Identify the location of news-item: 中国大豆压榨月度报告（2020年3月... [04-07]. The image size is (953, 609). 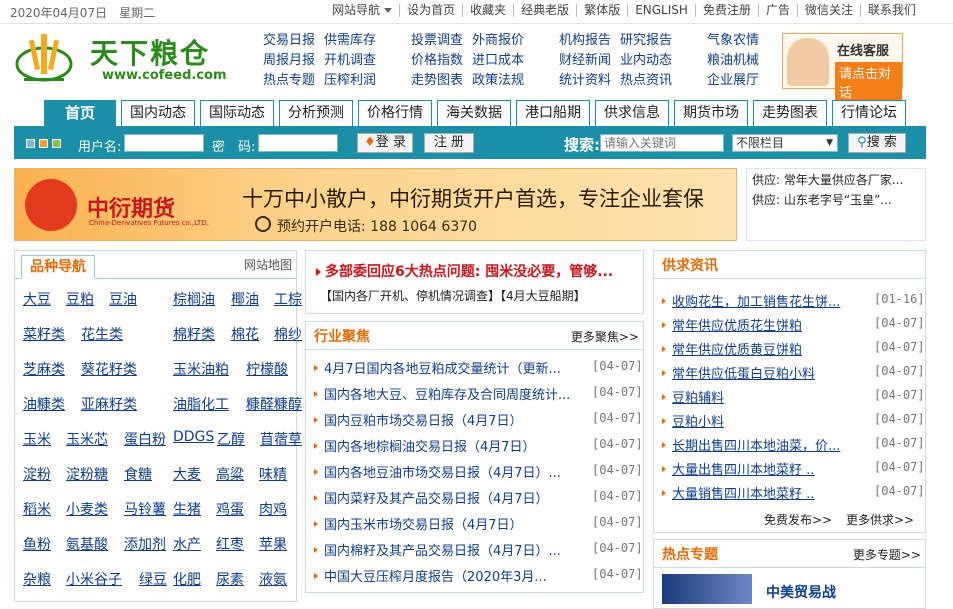
(474, 575).